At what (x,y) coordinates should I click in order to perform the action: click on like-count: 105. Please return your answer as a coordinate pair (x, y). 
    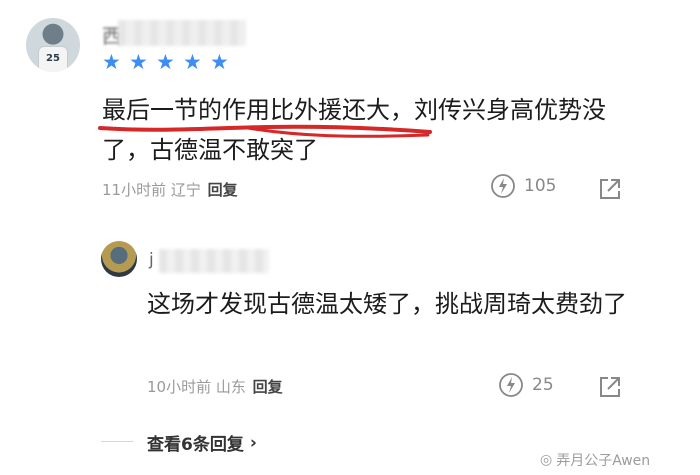
    Looking at the image, I should click on (540, 186).